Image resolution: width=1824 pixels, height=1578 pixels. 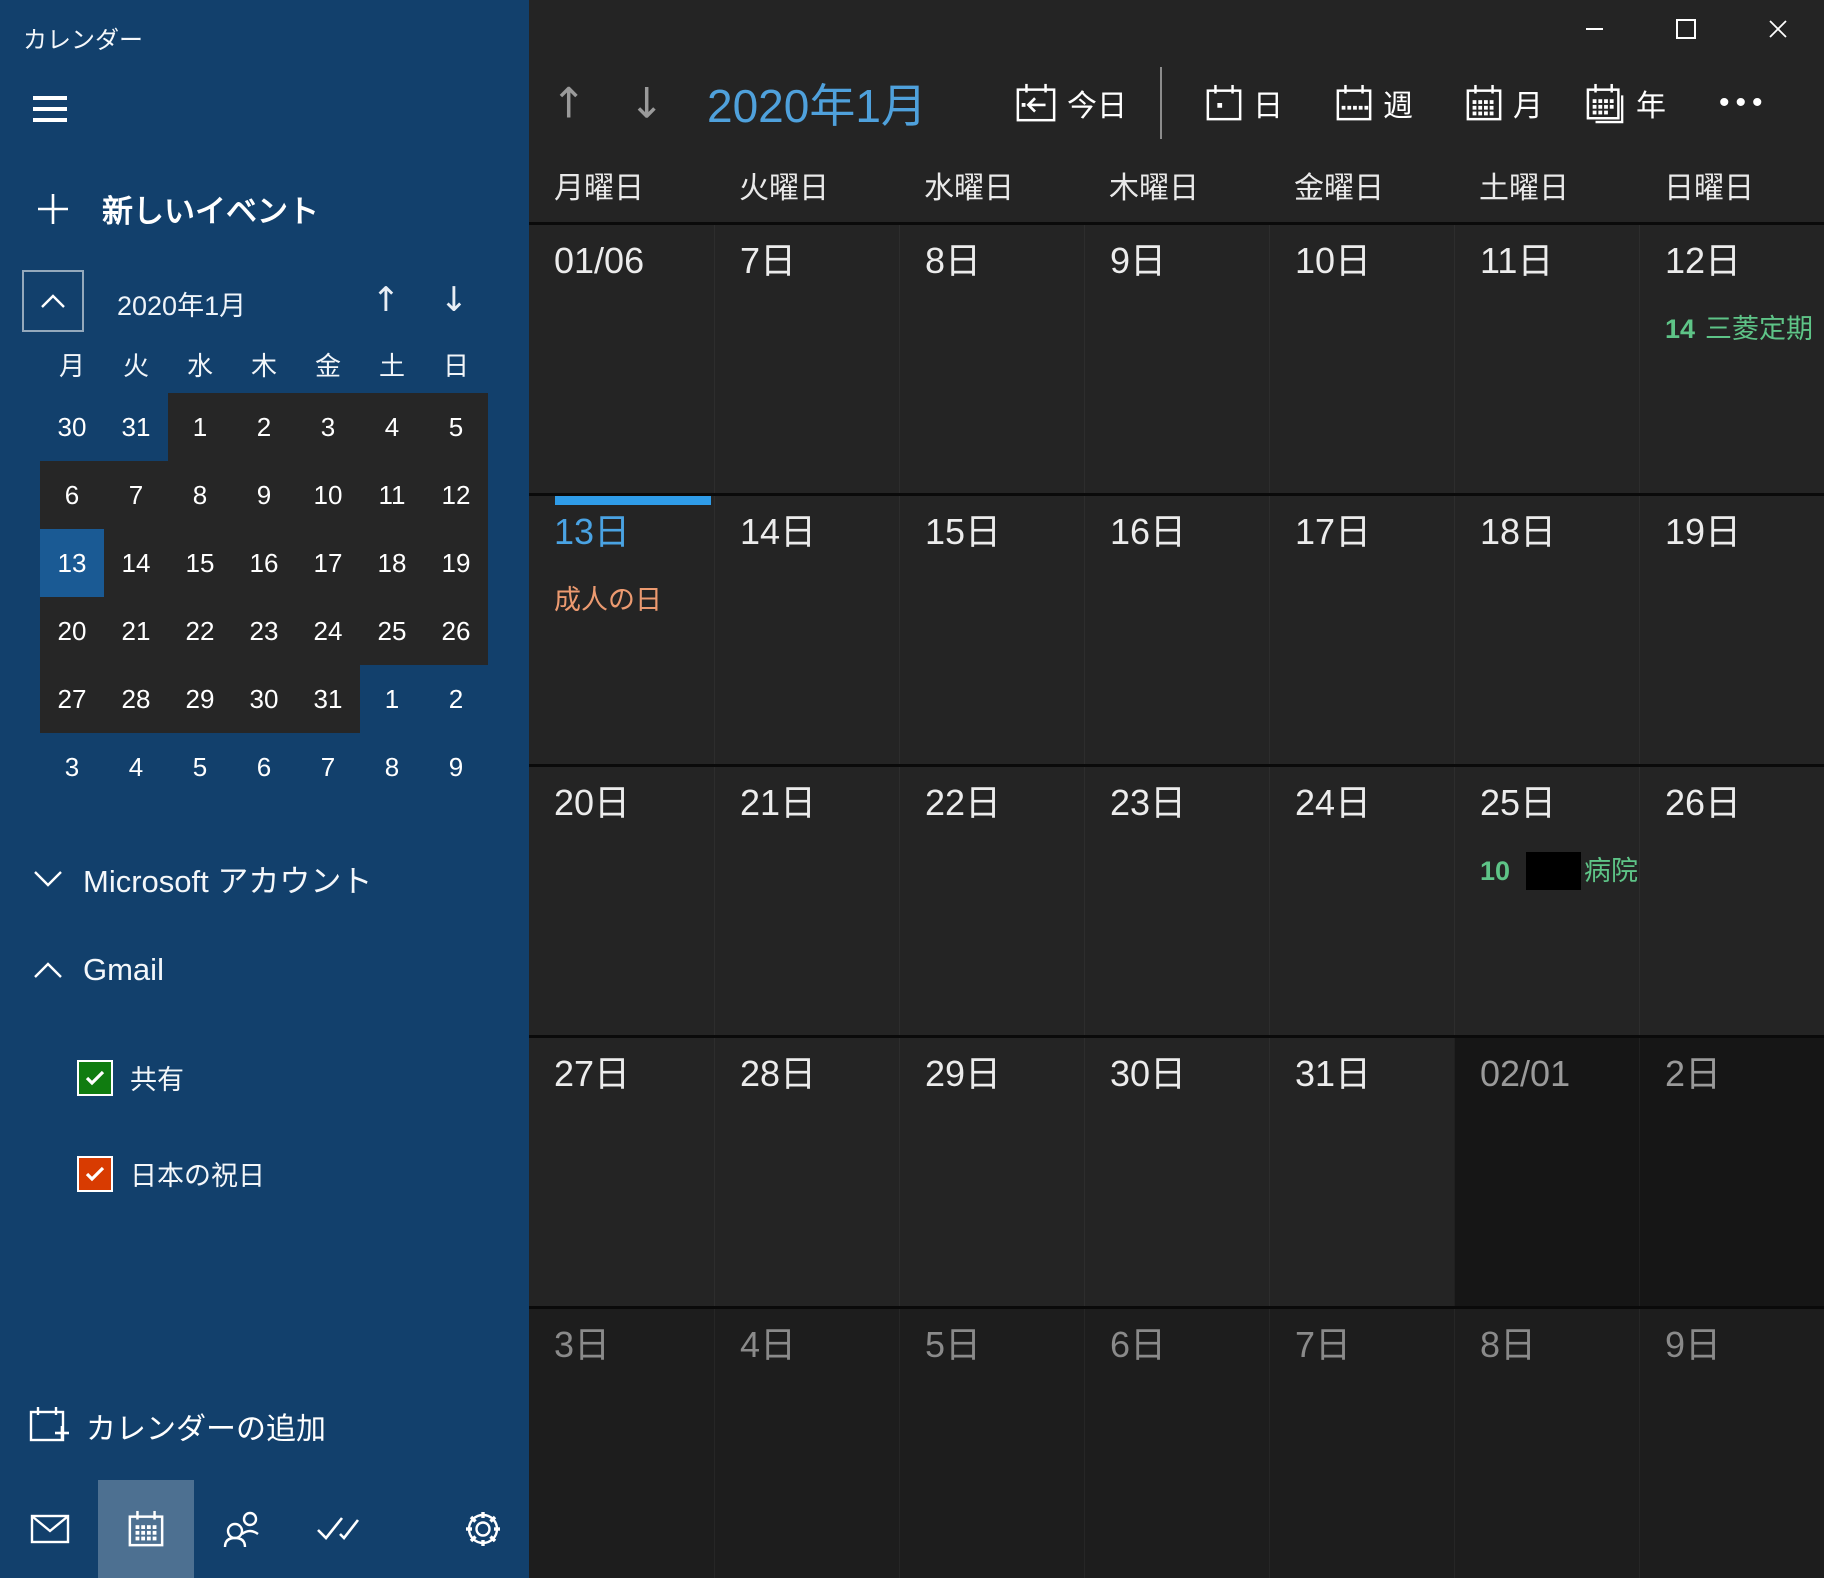 What do you see at coordinates (456, 563) in the screenshot?
I see `mini-day: 19` at bounding box center [456, 563].